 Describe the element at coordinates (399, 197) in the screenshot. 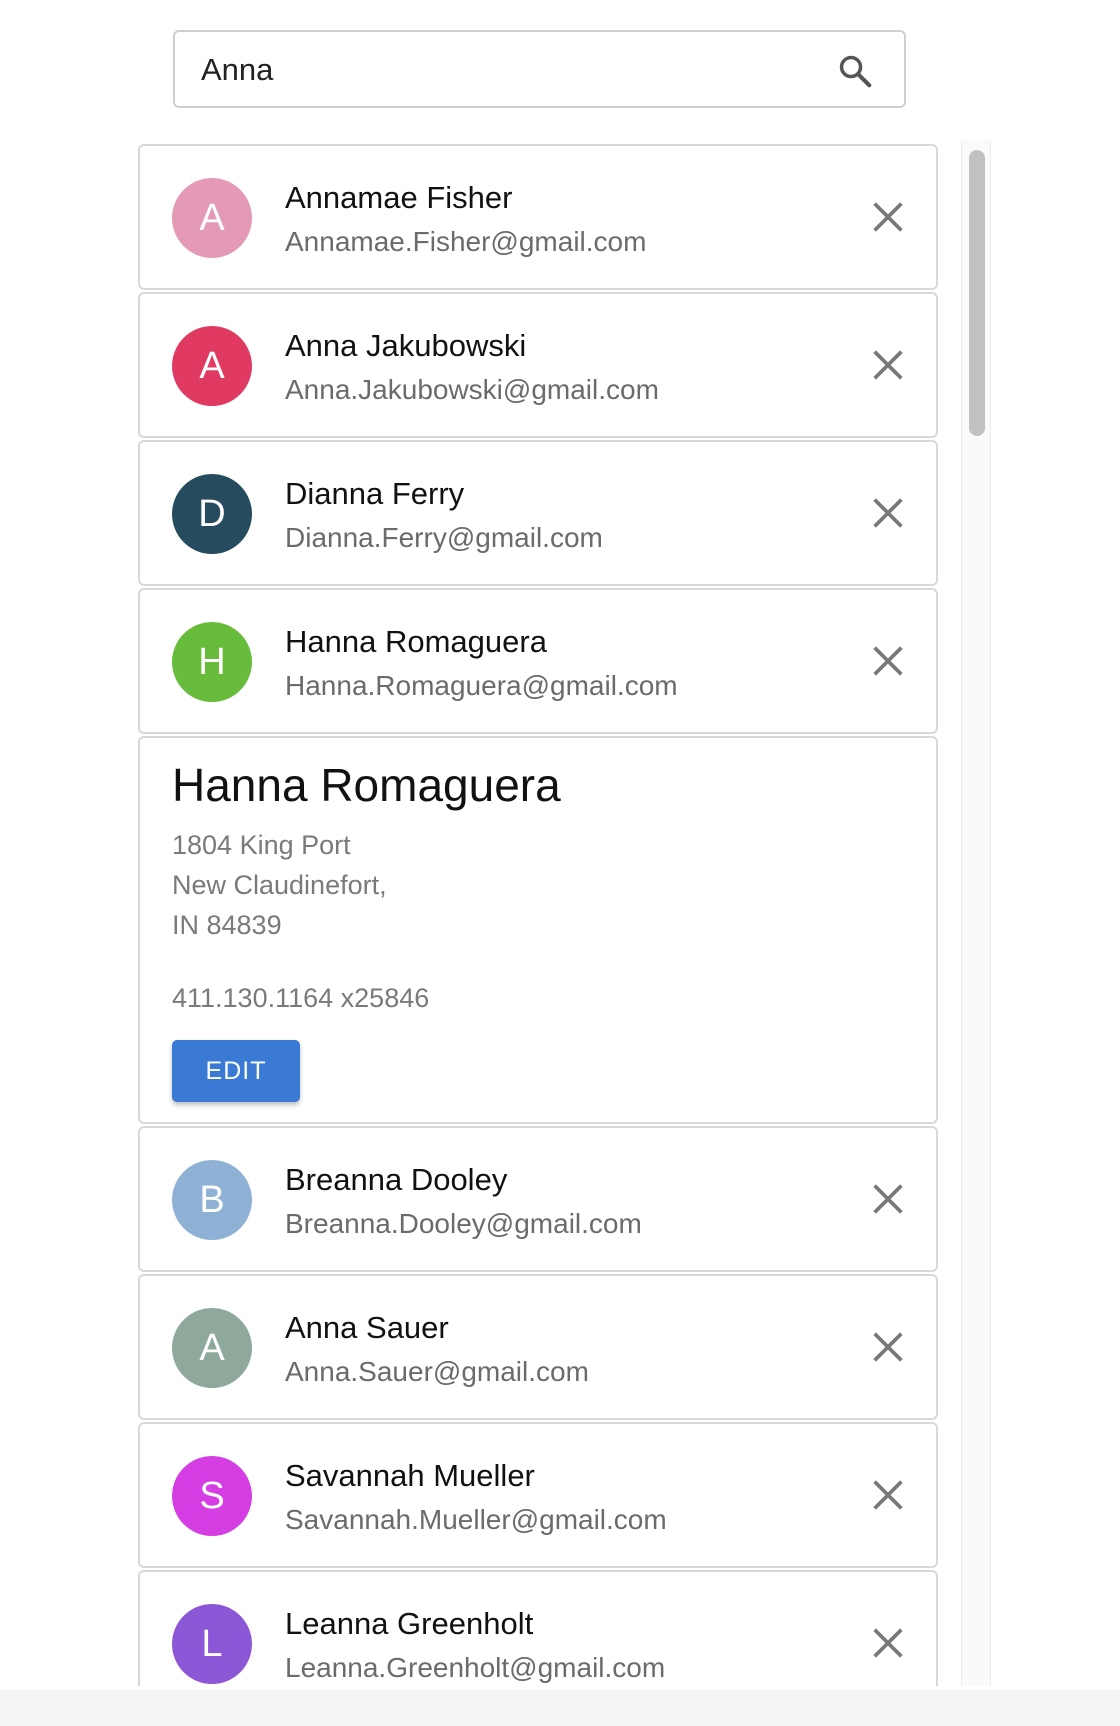

I see `contact-name: Annamae Fisher` at that location.